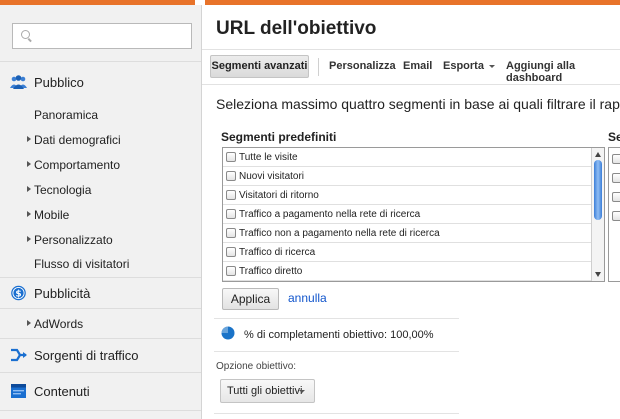  What do you see at coordinates (77, 165) in the screenshot?
I see `sidebar-item-label: Comportamento` at bounding box center [77, 165].